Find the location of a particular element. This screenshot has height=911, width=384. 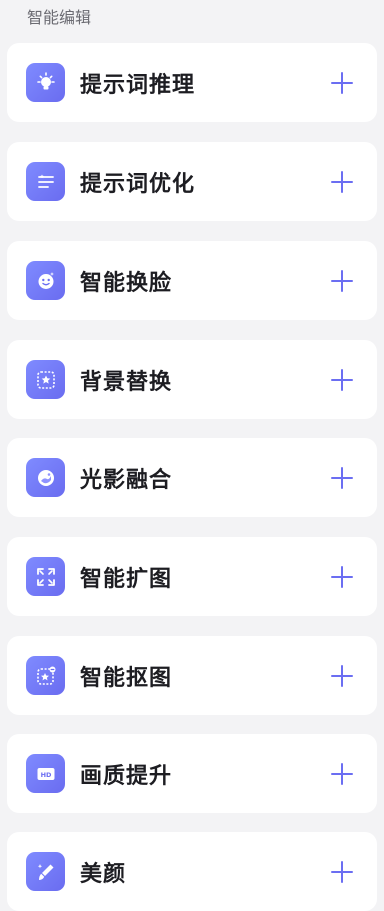

face-icon is located at coordinates (45, 280).